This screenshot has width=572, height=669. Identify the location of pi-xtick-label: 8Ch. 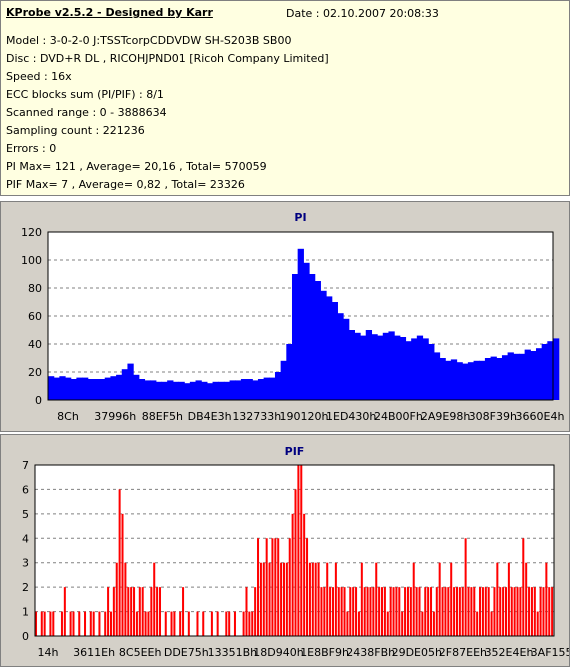
(68, 416).